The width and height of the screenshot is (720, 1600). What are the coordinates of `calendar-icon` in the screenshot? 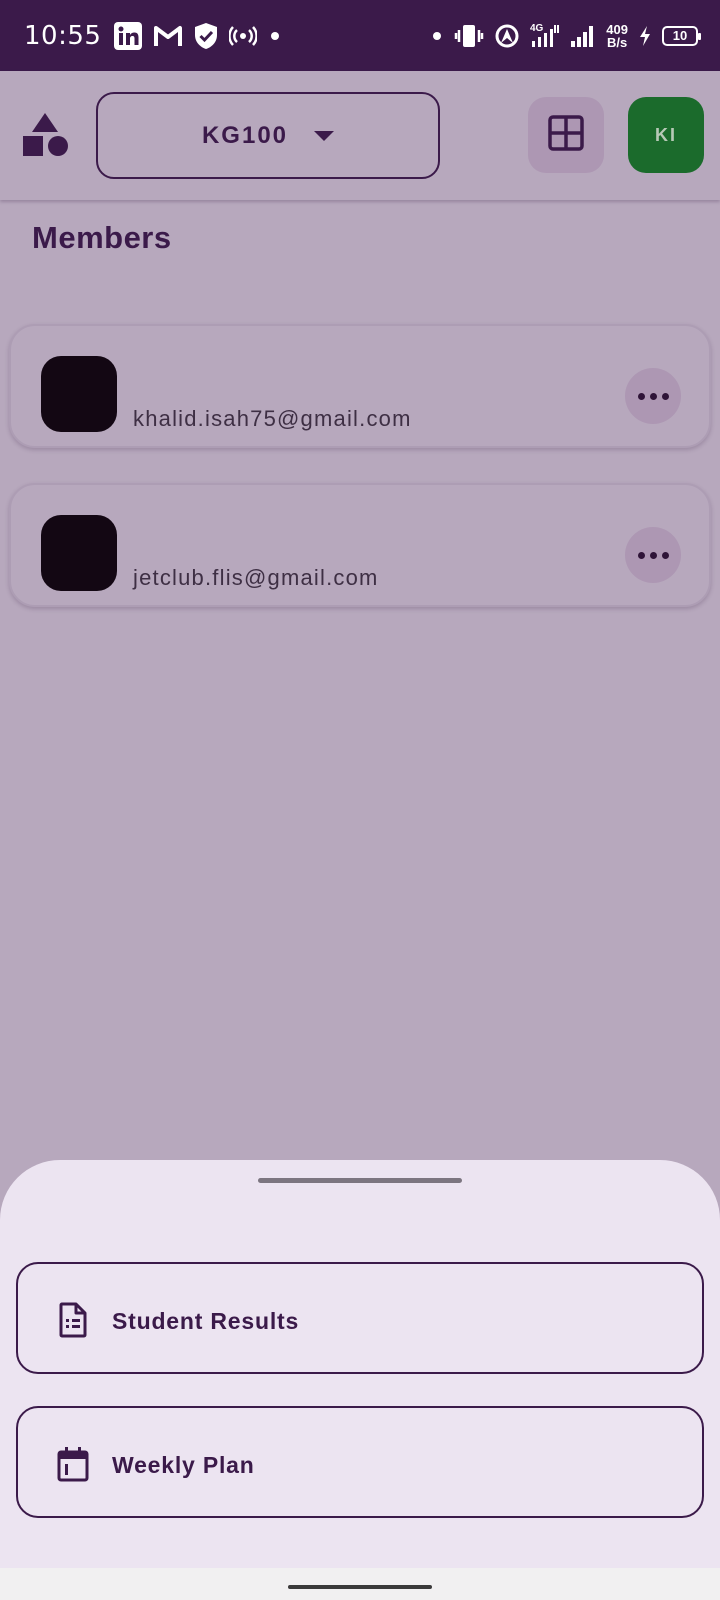 It's located at (73, 1464).